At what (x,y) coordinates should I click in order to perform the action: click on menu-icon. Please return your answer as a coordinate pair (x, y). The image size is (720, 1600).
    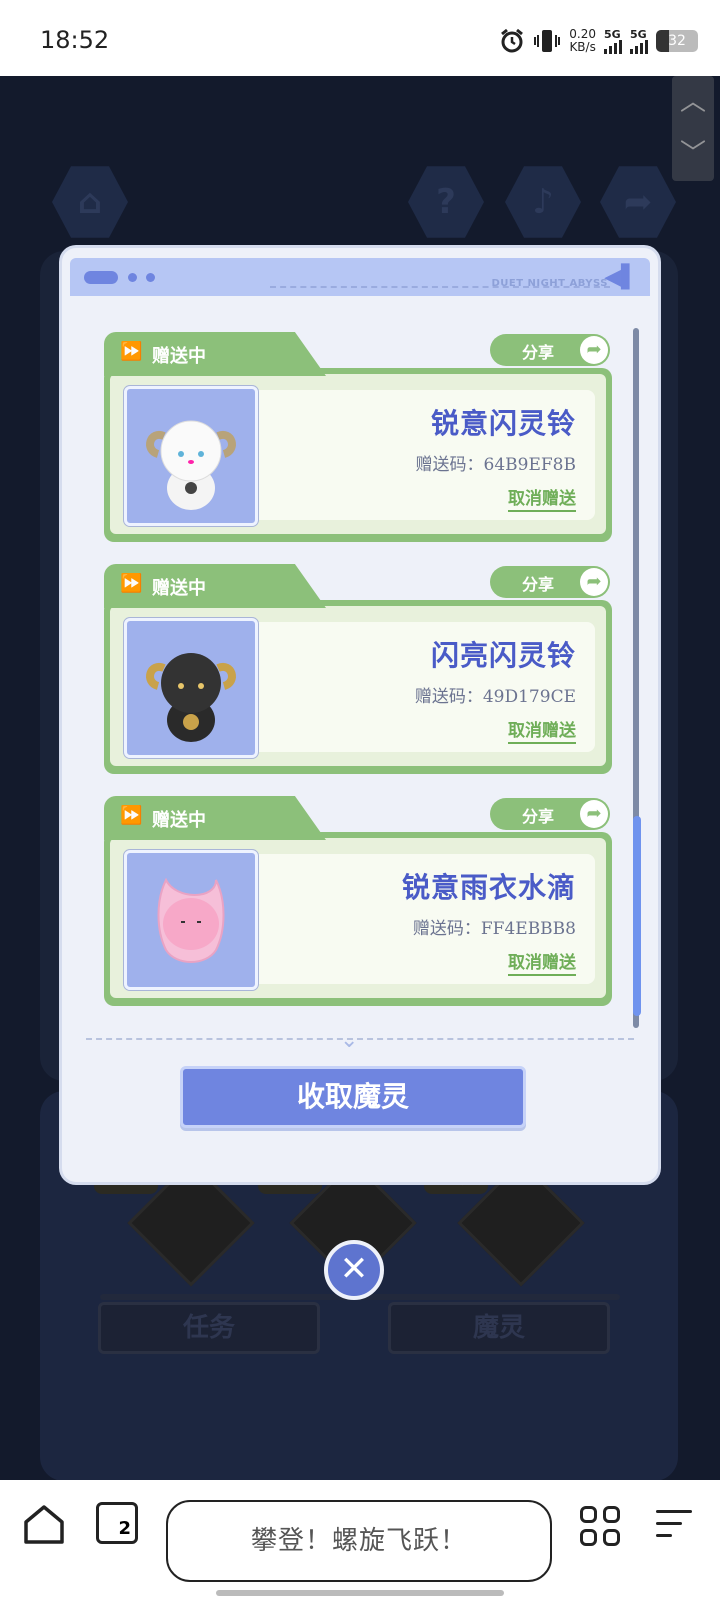
    Looking at the image, I should click on (674, 1528).